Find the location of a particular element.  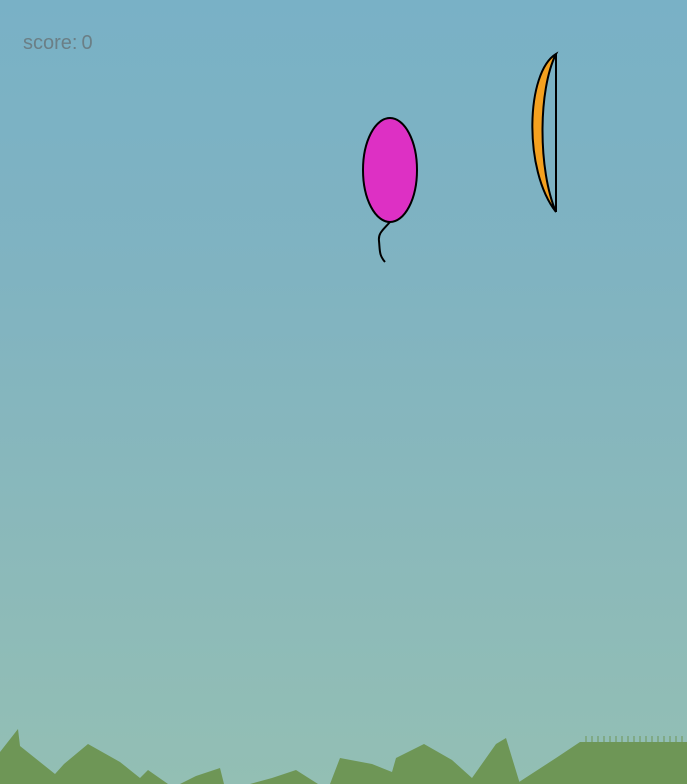

score-display: score: 0 is located at coordinates (58, 43).